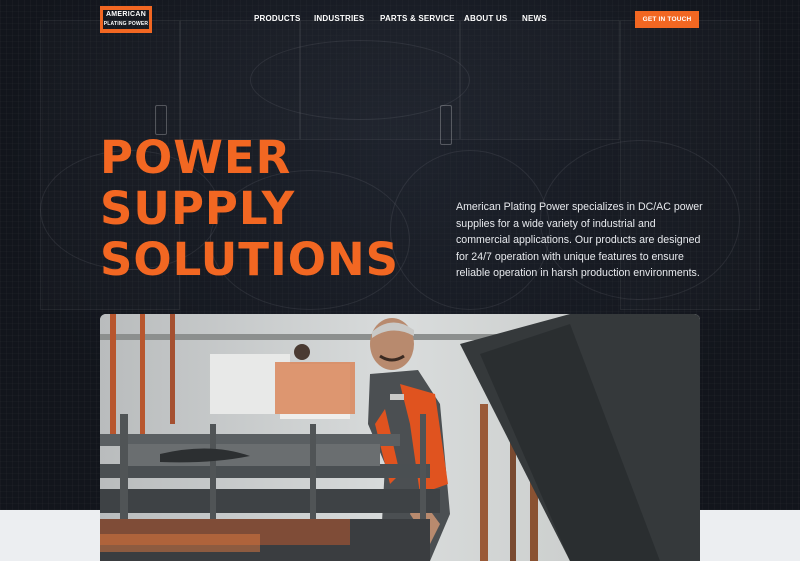 The width and height of the screenshot is (800, 561). What do you see at coordinates (126, 19) in the screenshot?
I see `logo: AMERICAN PLATING POWER` at bounding box center [126, 19].